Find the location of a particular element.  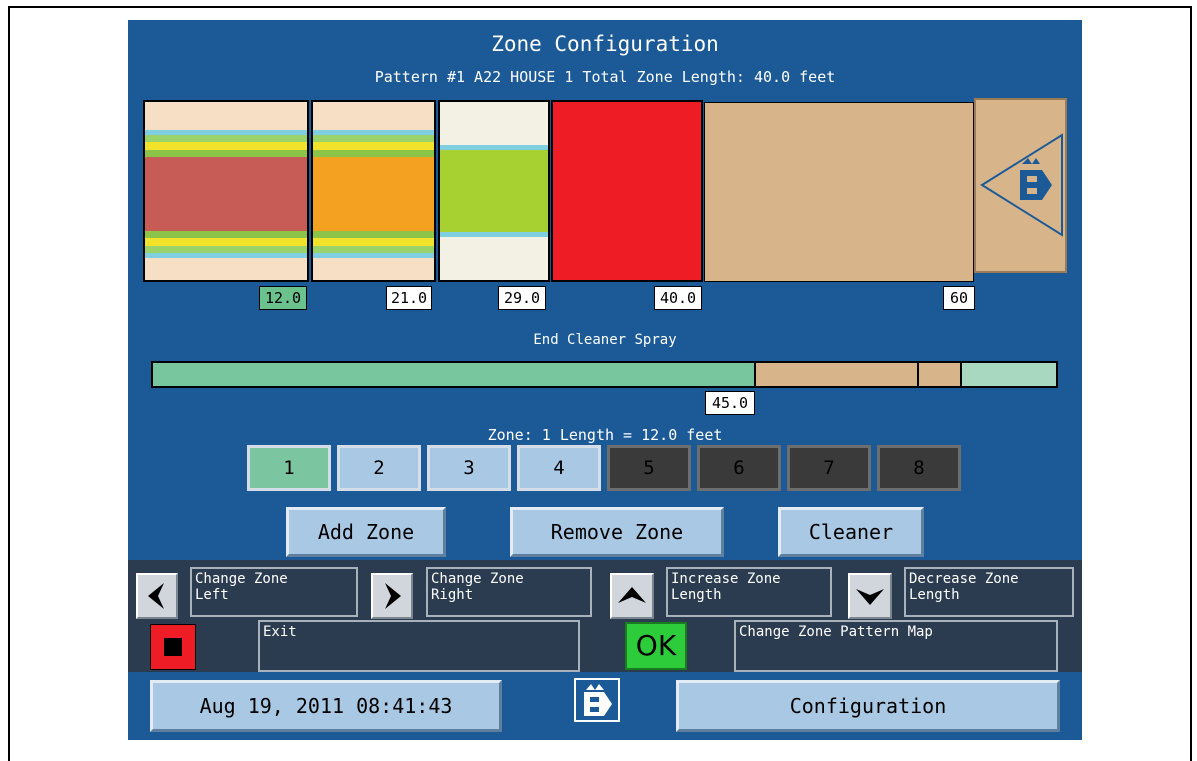

spray-label: End Cleaner Spray is located at coordinates (605, 340).